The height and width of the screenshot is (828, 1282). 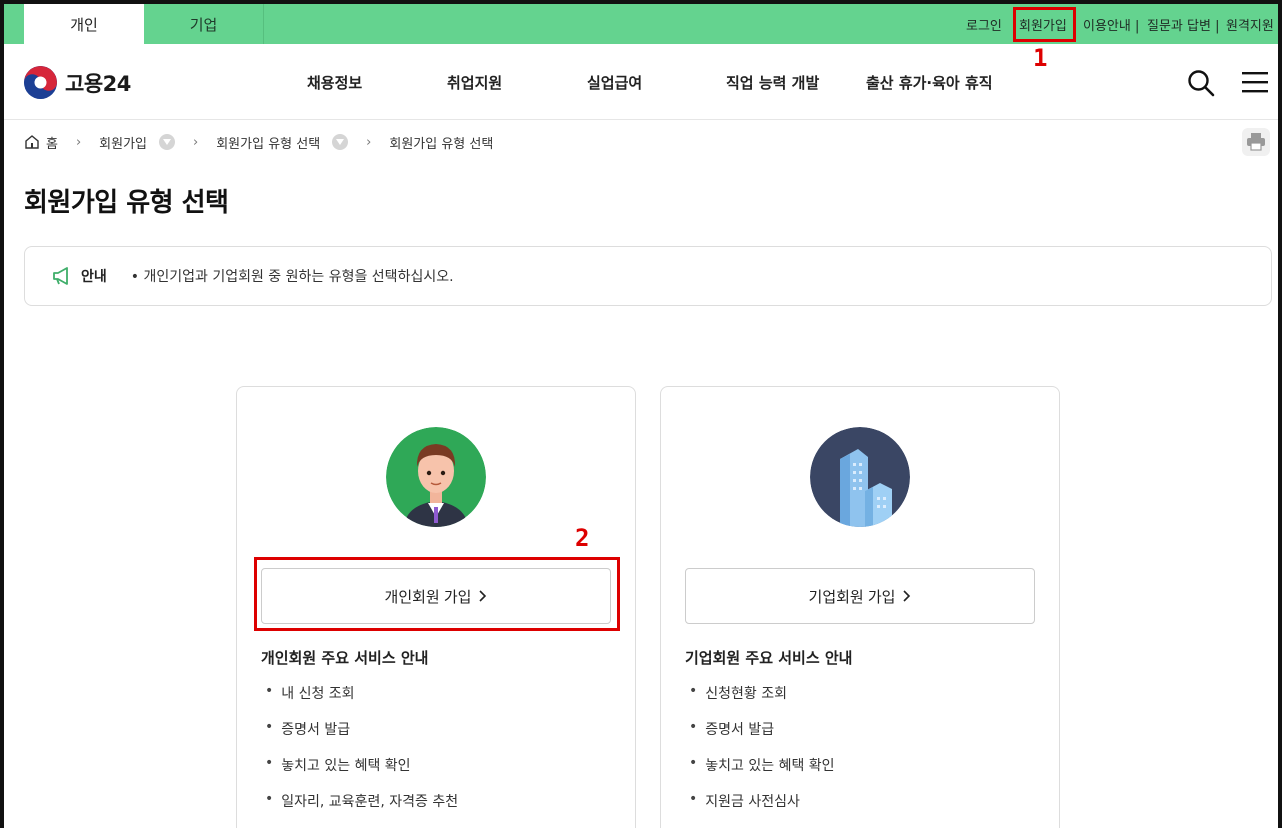 What do you see at coordinates (361, 809) in the screenshot?
I see `list-item: 일자리, 교육훈련, 자격증 추천` at bounding box center [361, 809].